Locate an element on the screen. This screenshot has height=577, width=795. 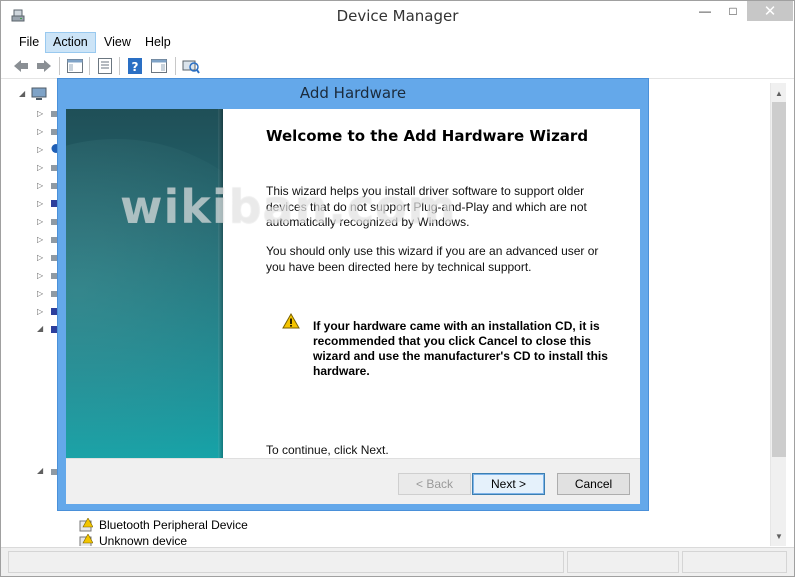
tree-item-bluetooth-peripheral-device: Bluetooth Peripheral Device is located at coordinates (163, 525).